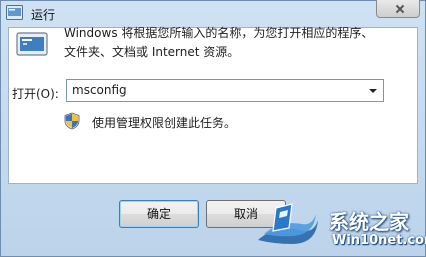 This screenshot has width=426, height=257. I want to click on run-icon, so click(14, 12).